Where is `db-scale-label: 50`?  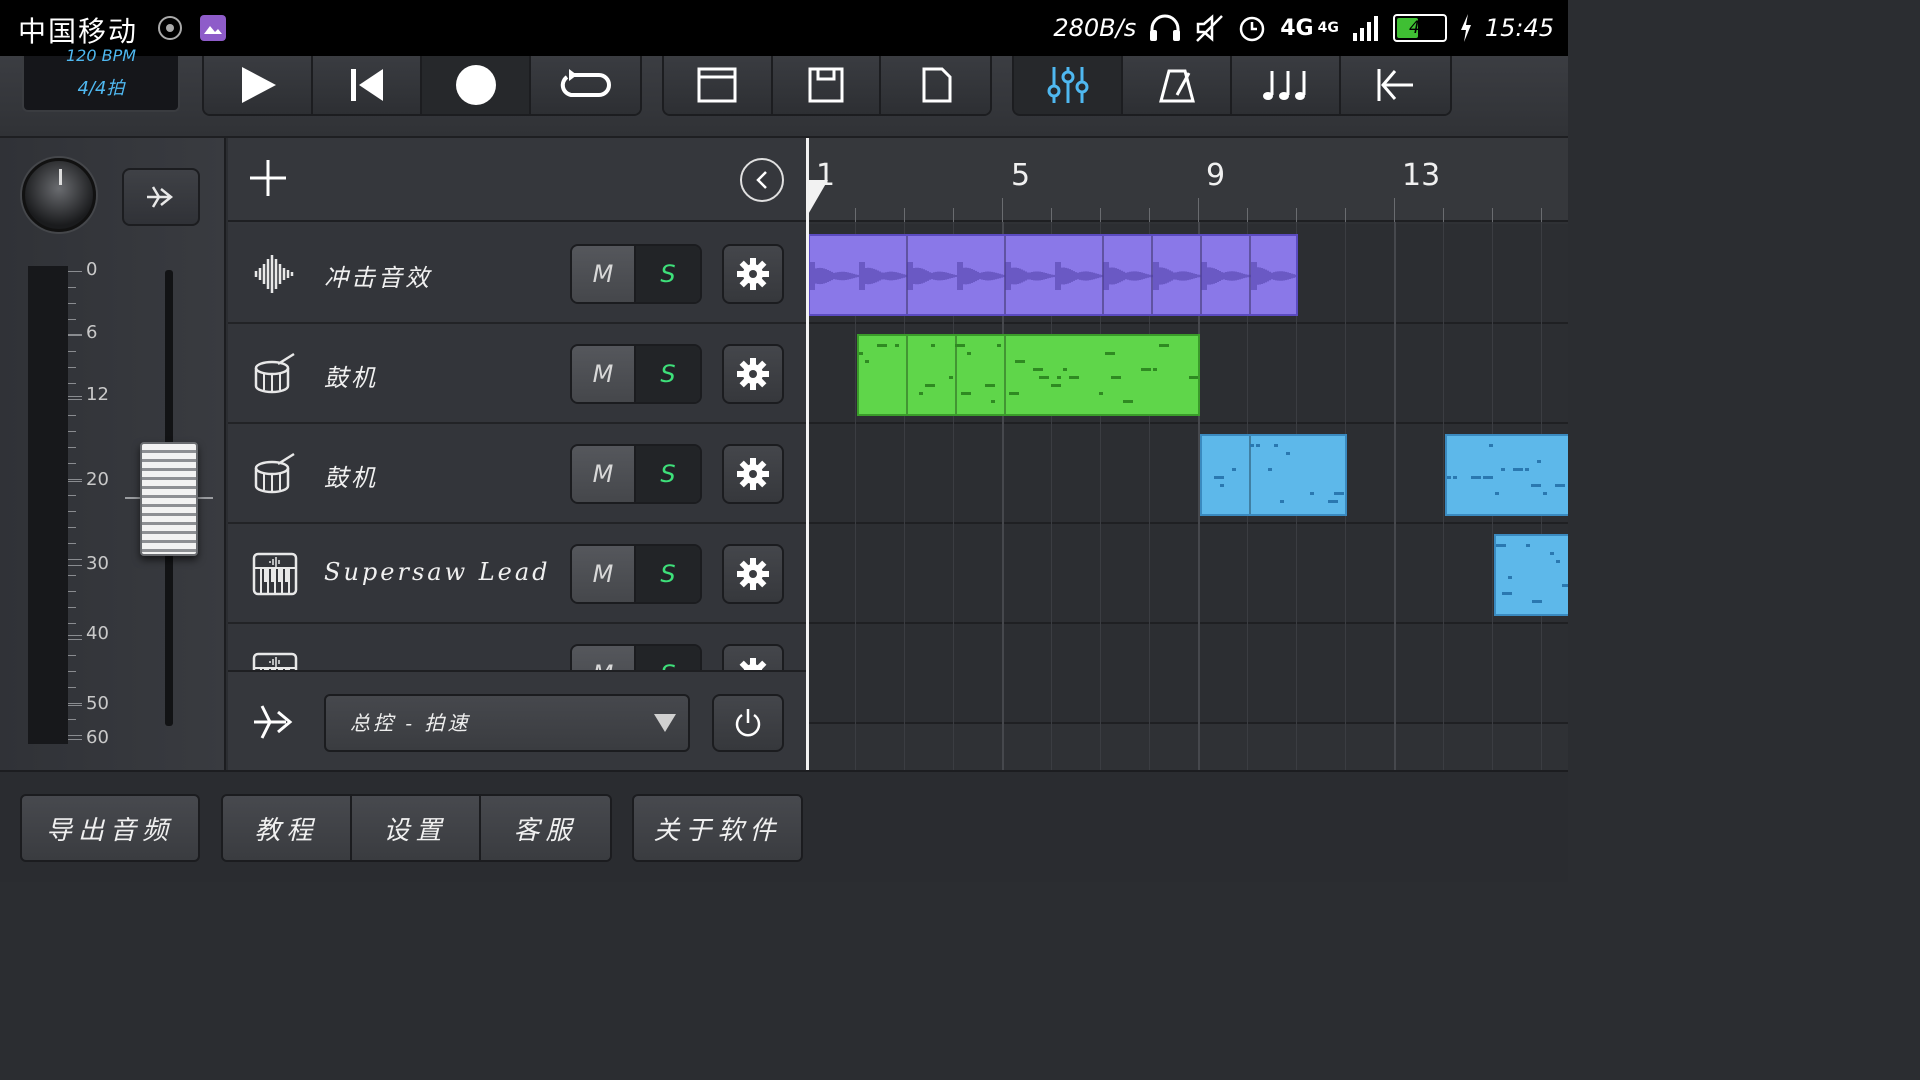 db-scale-label: 50 is located at coordinates (97, 703).